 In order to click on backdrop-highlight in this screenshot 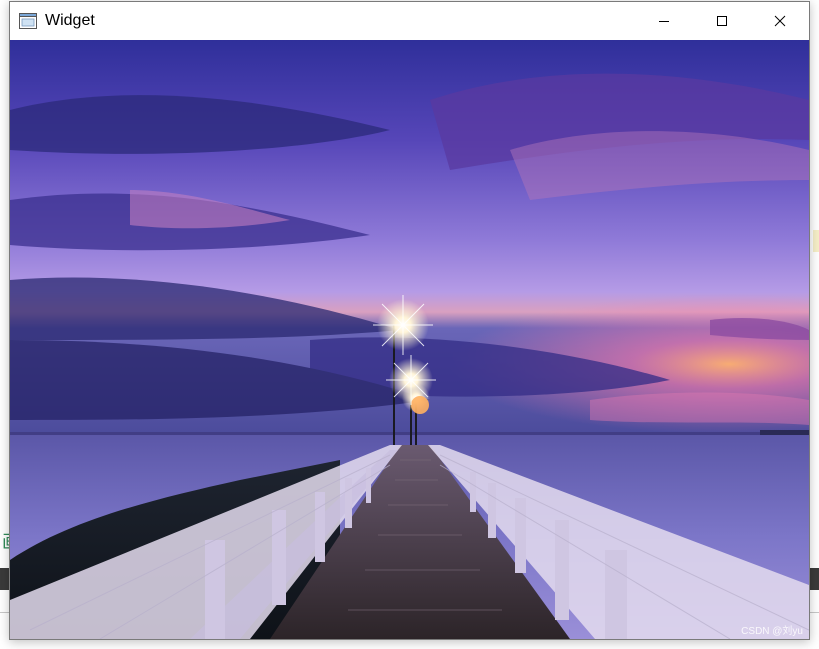, I will do `click(816, 241)`.